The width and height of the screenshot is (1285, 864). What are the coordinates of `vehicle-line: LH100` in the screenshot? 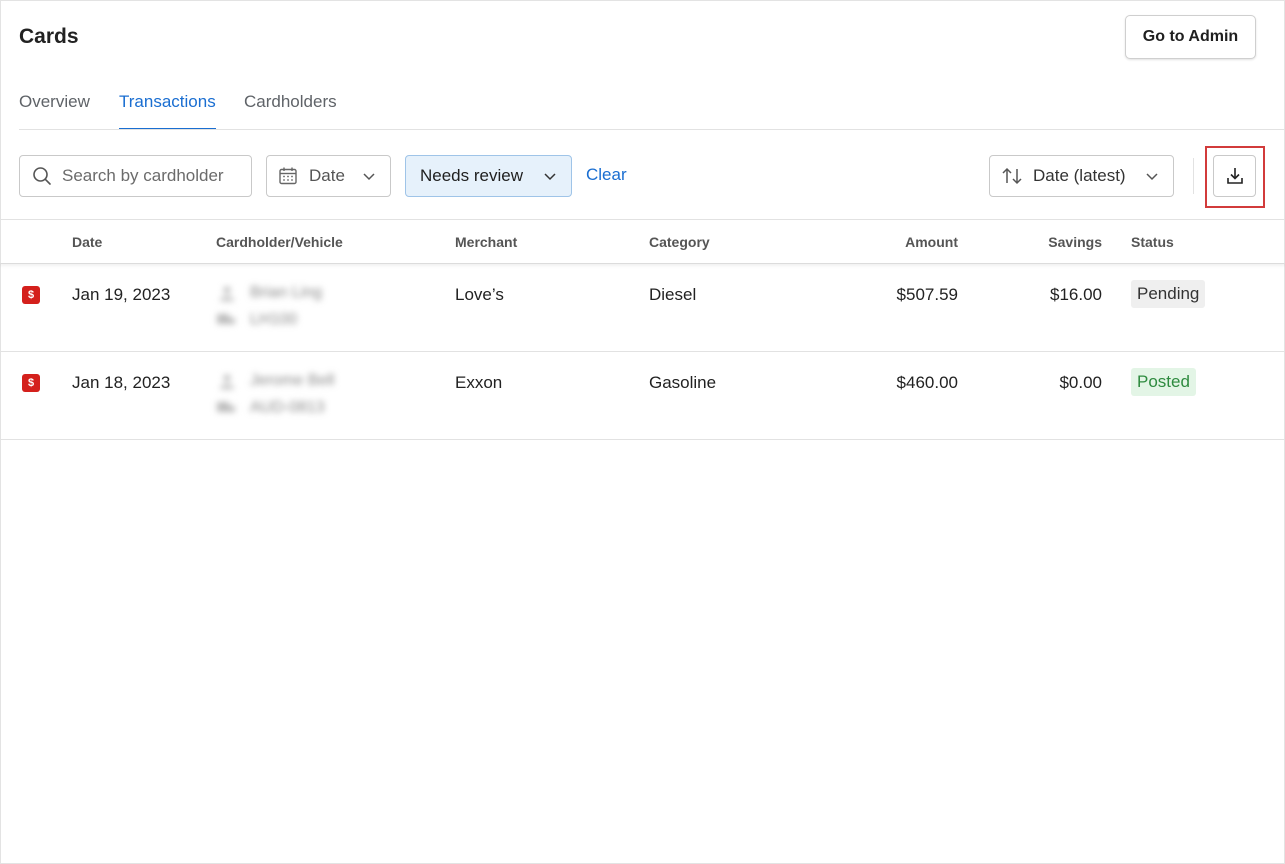 It's located at (256, 320).